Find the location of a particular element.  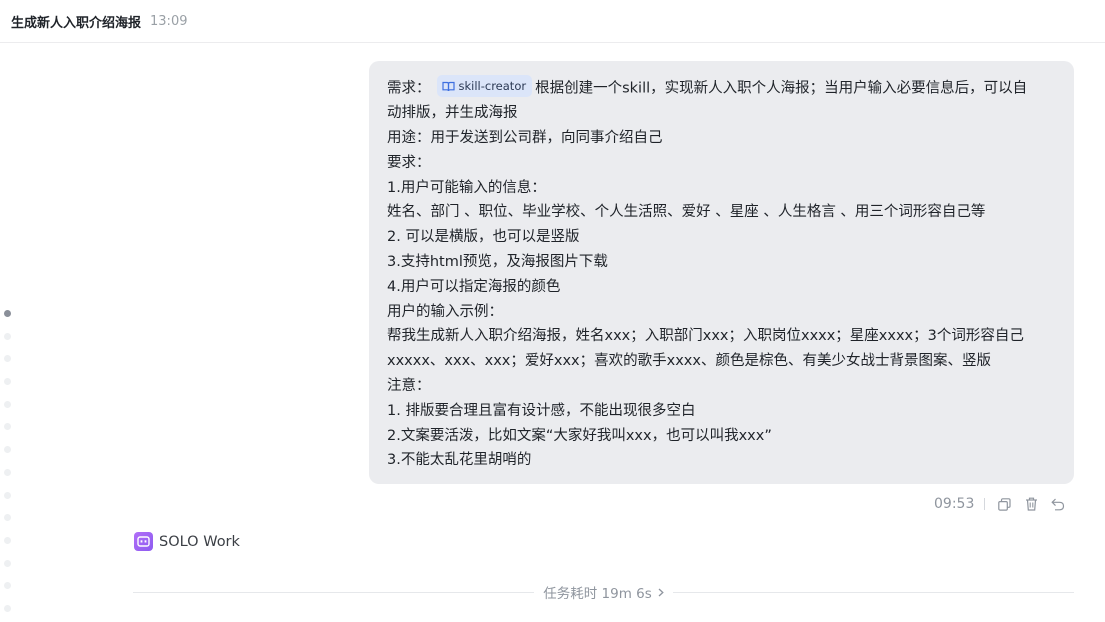

skill-chip-label: skill-creator is located at coordinates (492, 86).